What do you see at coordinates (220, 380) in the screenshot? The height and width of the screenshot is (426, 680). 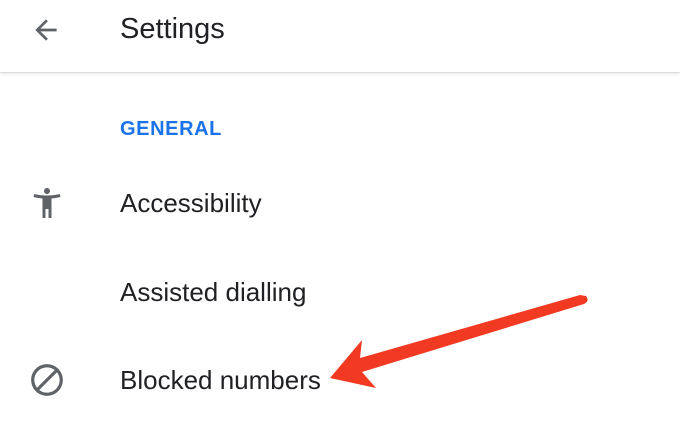 I see `settings-item-label: Blocked numbers` at bounding box center [220, 380].